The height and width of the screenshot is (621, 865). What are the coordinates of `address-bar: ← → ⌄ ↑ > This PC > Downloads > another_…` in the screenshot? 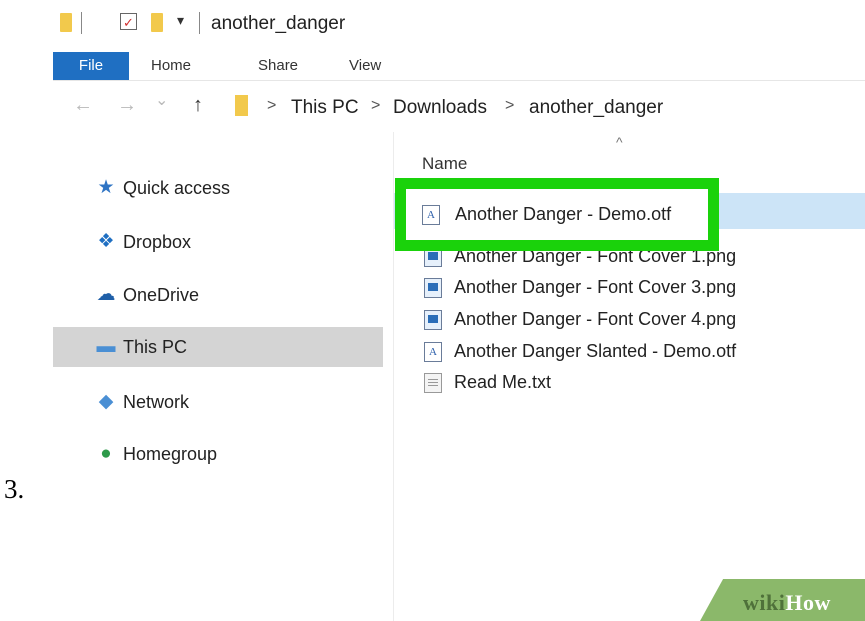 It's located at (459, 107).